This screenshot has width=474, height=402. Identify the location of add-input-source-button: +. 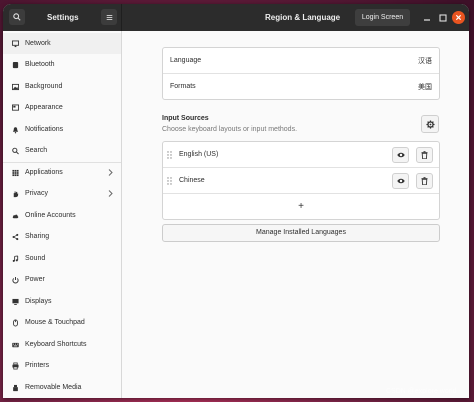
(301, 206).